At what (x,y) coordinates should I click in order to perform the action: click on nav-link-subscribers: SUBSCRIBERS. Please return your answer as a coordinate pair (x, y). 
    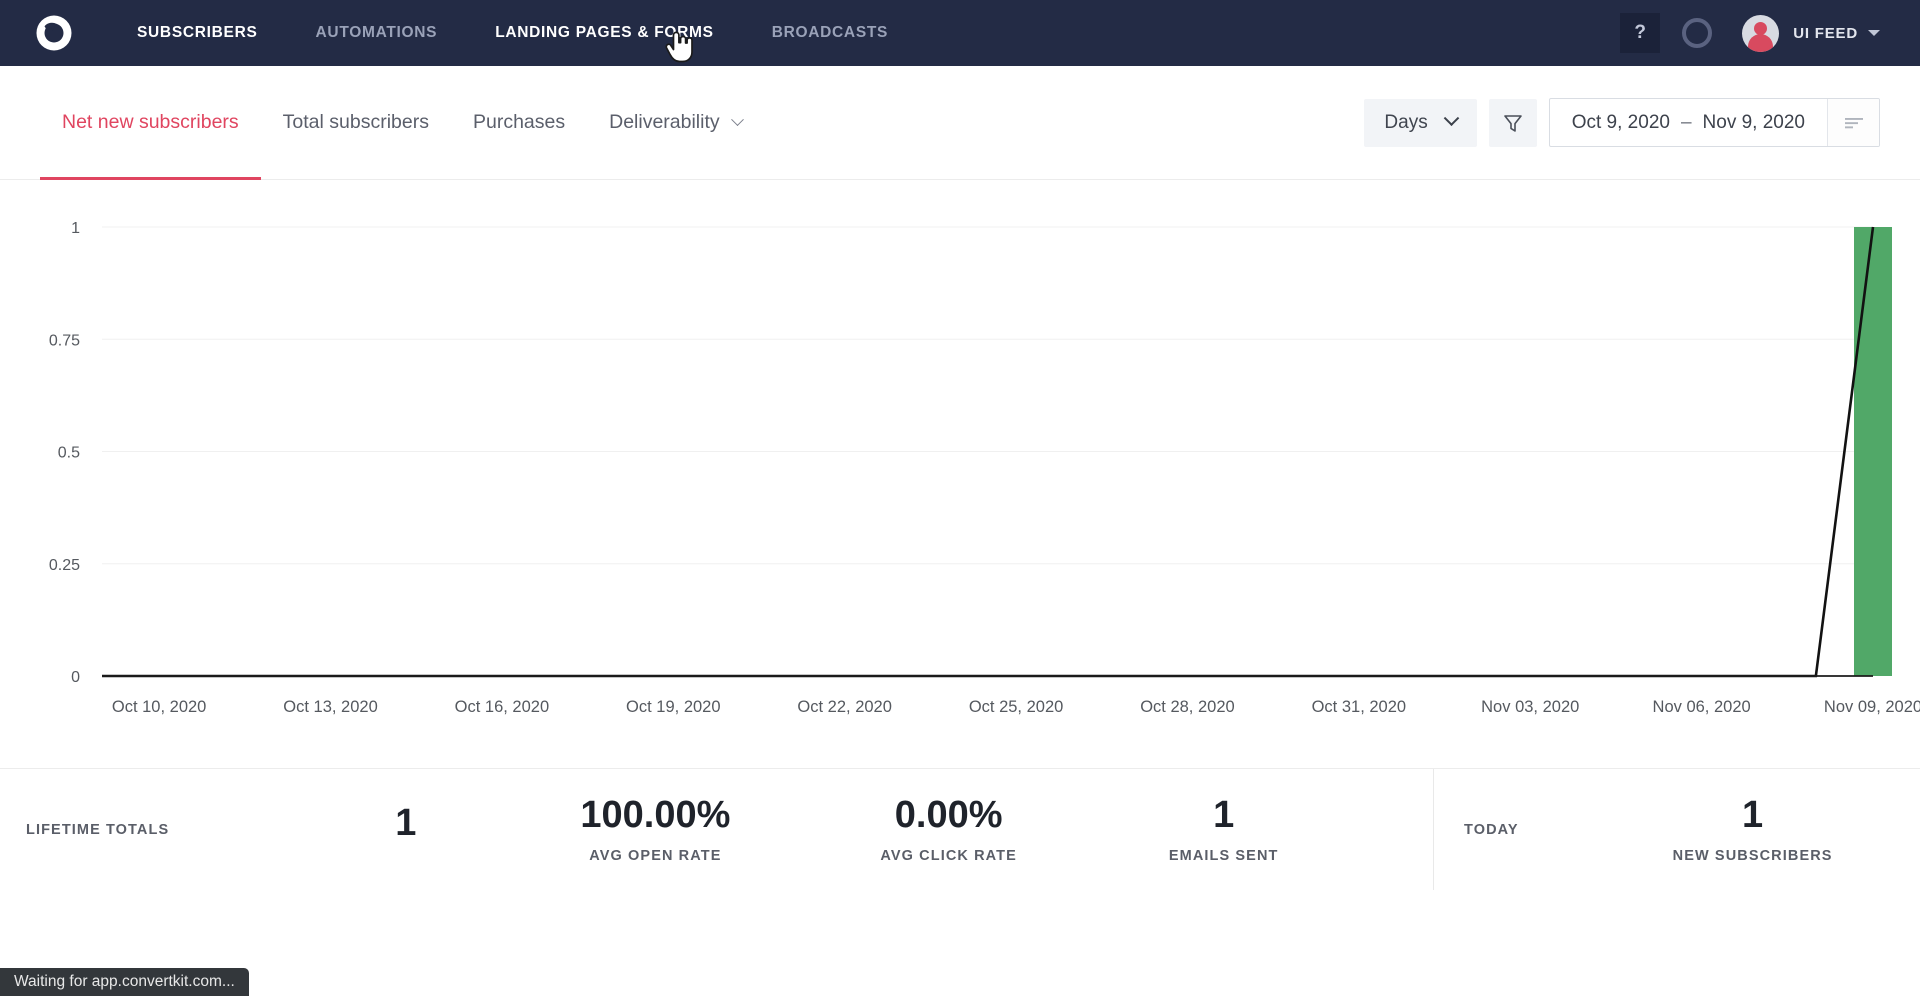
    Looking at the image, I should click on (197, 33).